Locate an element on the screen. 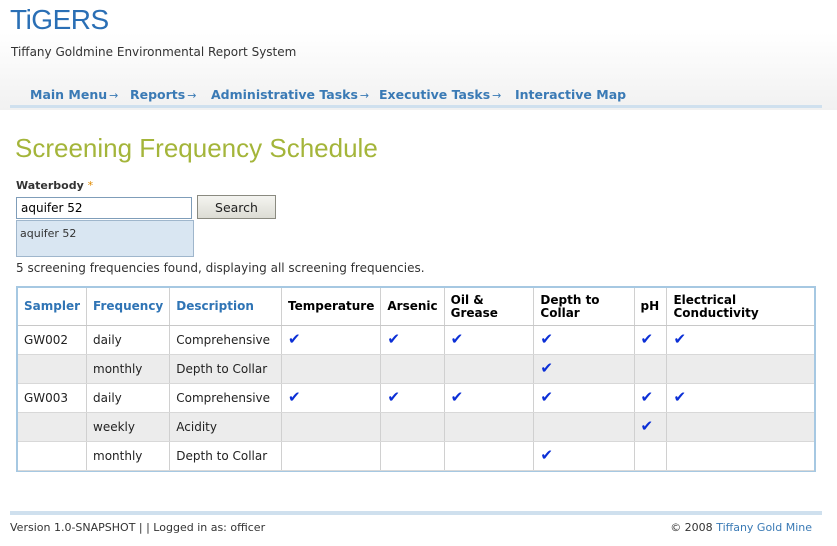 This screenshot has height=546, width=837. nav-administrative-tasks: Administrative Tasks → is located at coordinates (290, 94).